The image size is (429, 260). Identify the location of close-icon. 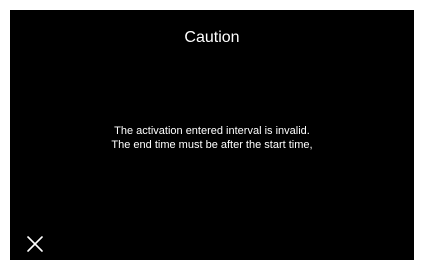
(35, 244).